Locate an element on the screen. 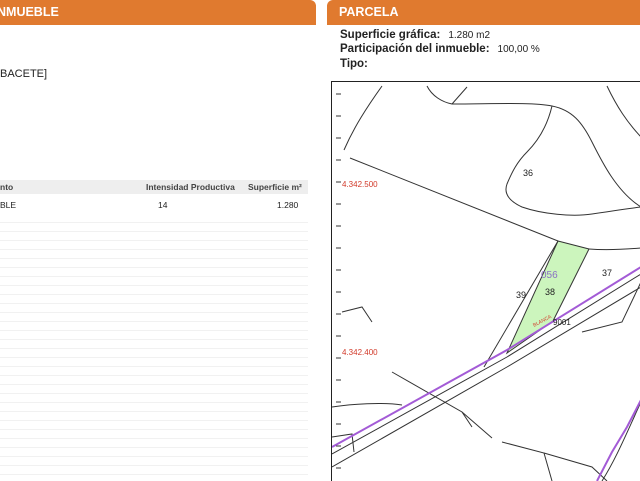 The height and width of the screenshot is (481, 640). participation-info: Participación del inmueble: 100,00 % is located at coordinates (440, 49).